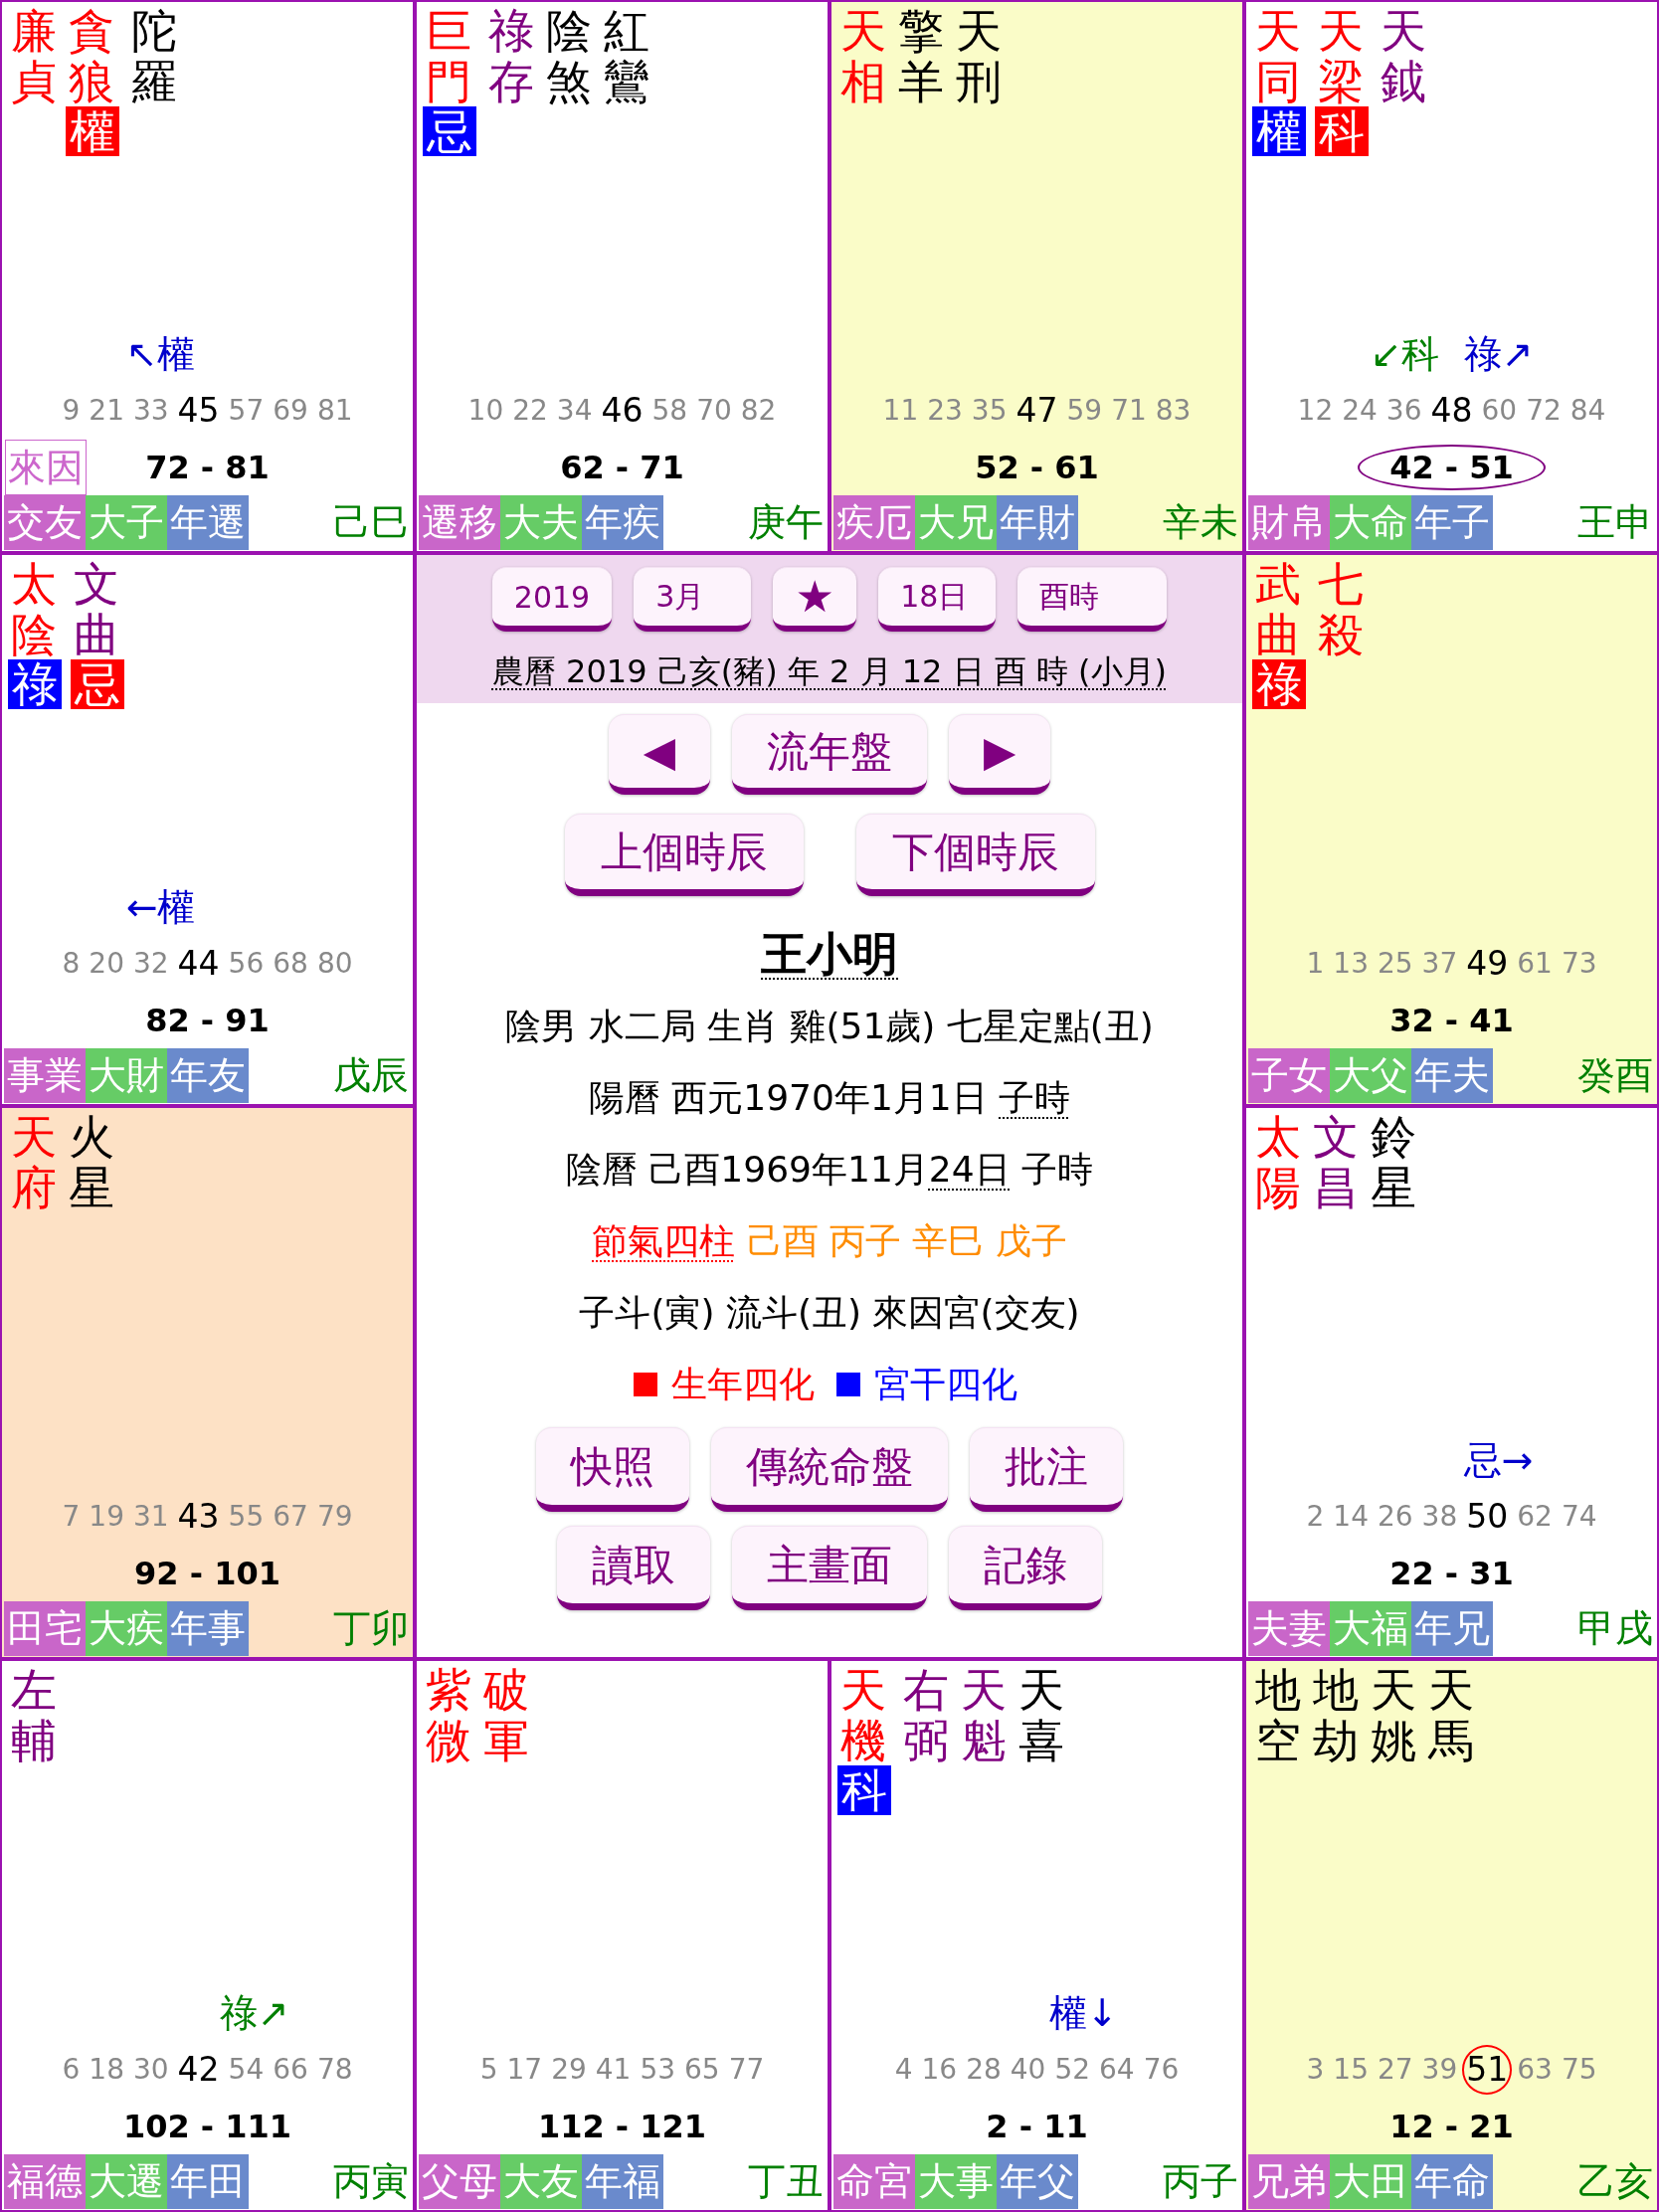  What do you see at coordinates (829, 954) in the screenshot?
I see `person-name: 王小明` at bounding box center [829, 954].